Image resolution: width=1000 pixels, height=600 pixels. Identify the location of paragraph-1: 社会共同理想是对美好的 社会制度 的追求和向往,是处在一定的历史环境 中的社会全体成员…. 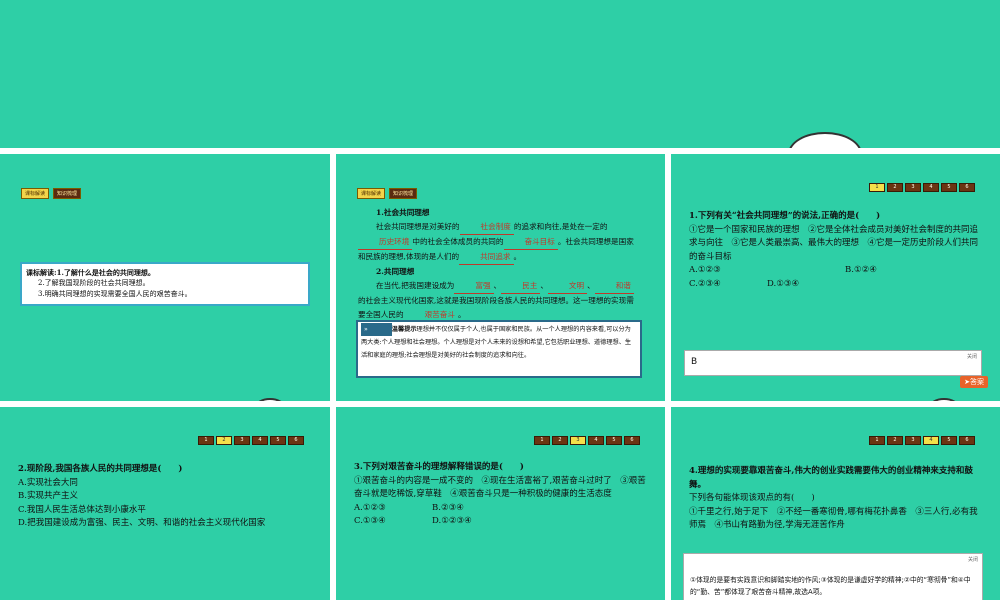
(499, 242).